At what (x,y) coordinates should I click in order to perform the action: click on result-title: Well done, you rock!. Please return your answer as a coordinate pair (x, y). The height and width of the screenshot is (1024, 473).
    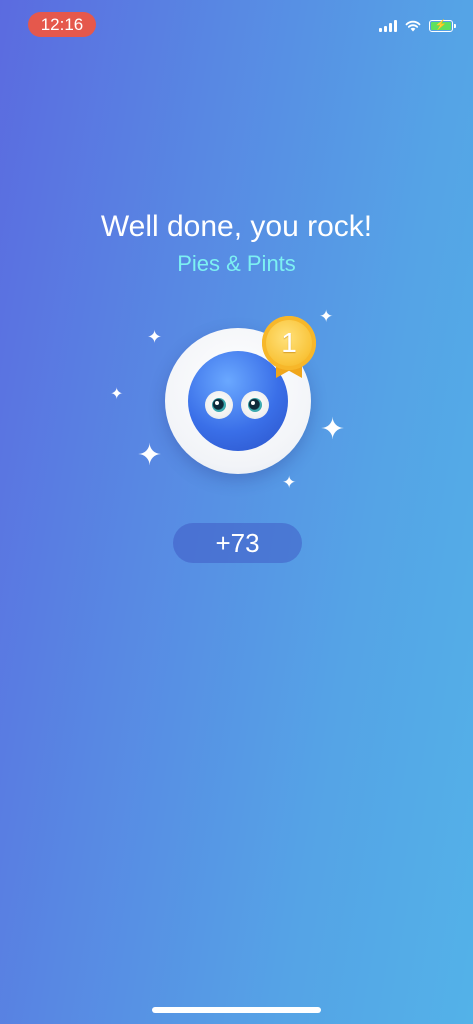
    Looking at the image, I should click on (236, 226).